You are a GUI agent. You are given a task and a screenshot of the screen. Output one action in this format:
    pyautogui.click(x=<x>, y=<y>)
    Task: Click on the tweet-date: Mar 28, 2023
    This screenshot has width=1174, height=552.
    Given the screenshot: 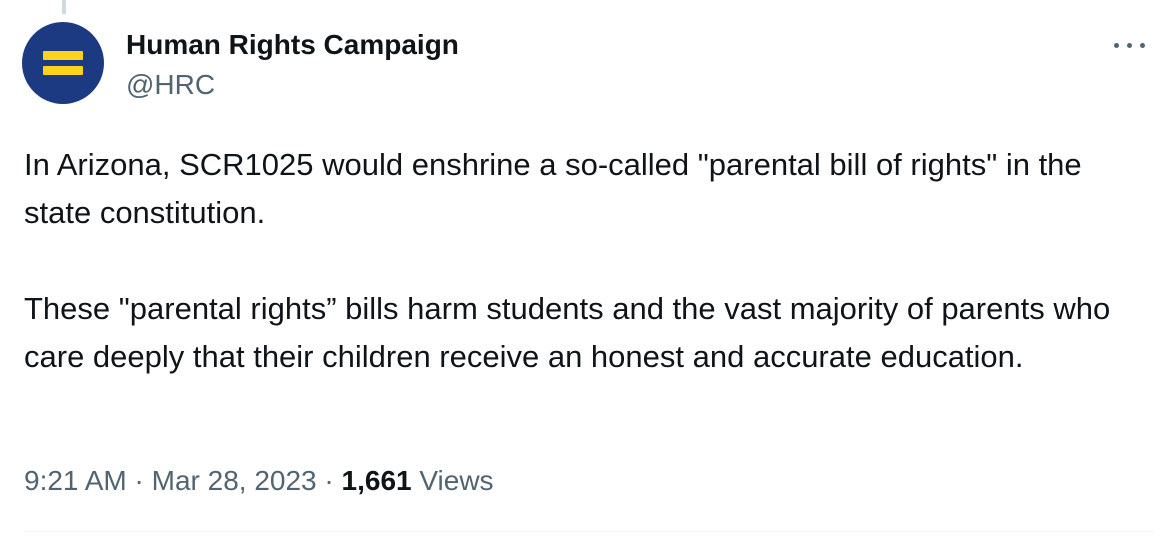 What is the action you would take?
    pyautogui.click(x=234, y=480)
    